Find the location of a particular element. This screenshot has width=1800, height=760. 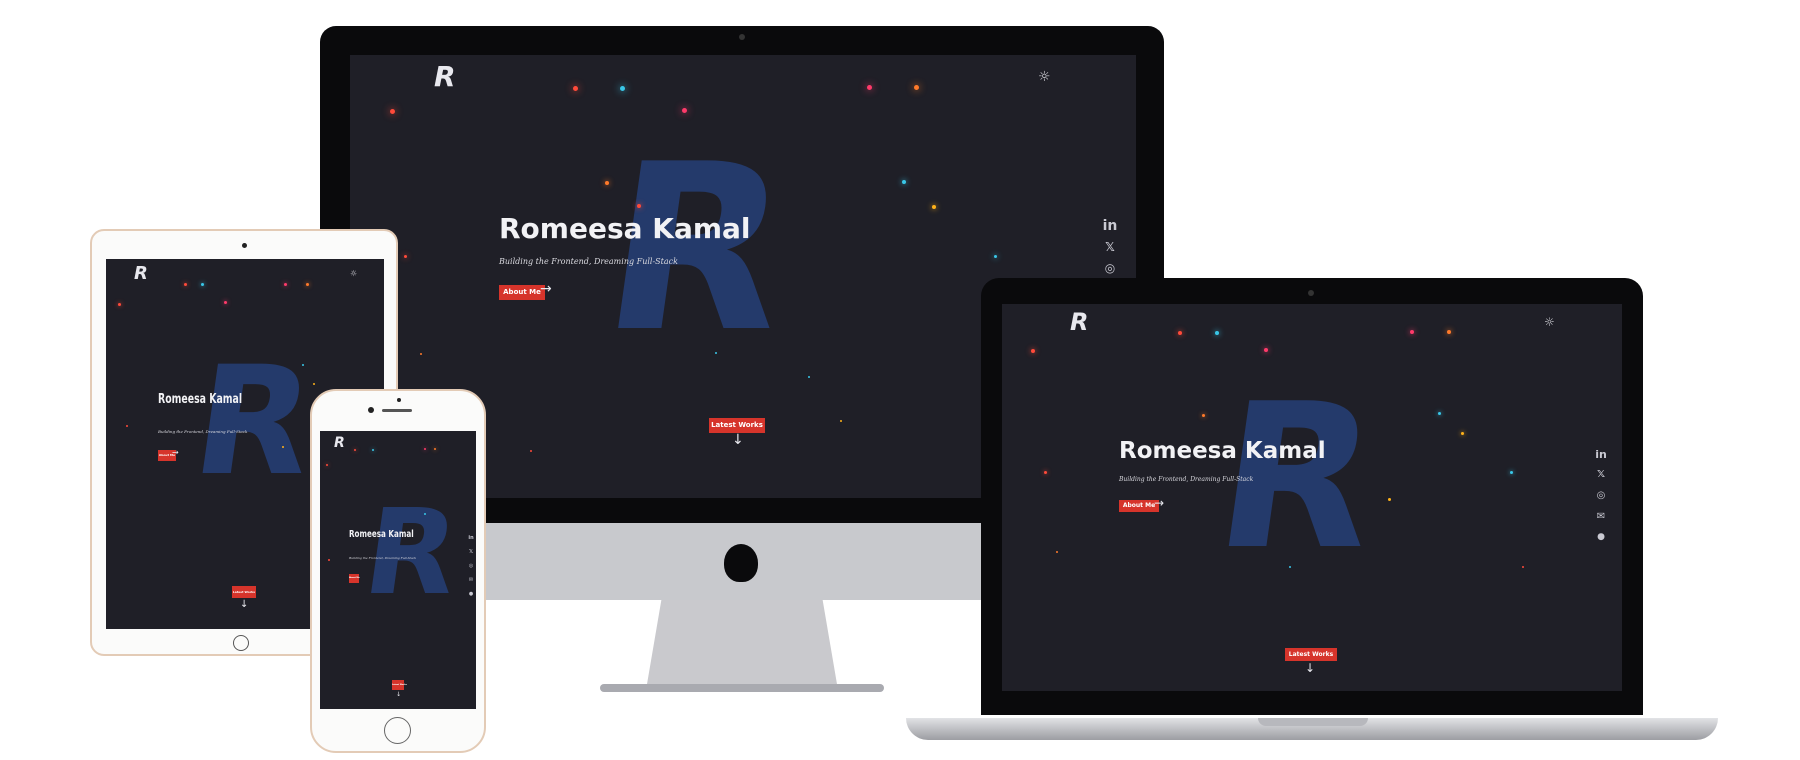

phone-sensor is located at coordinates (399, 400).